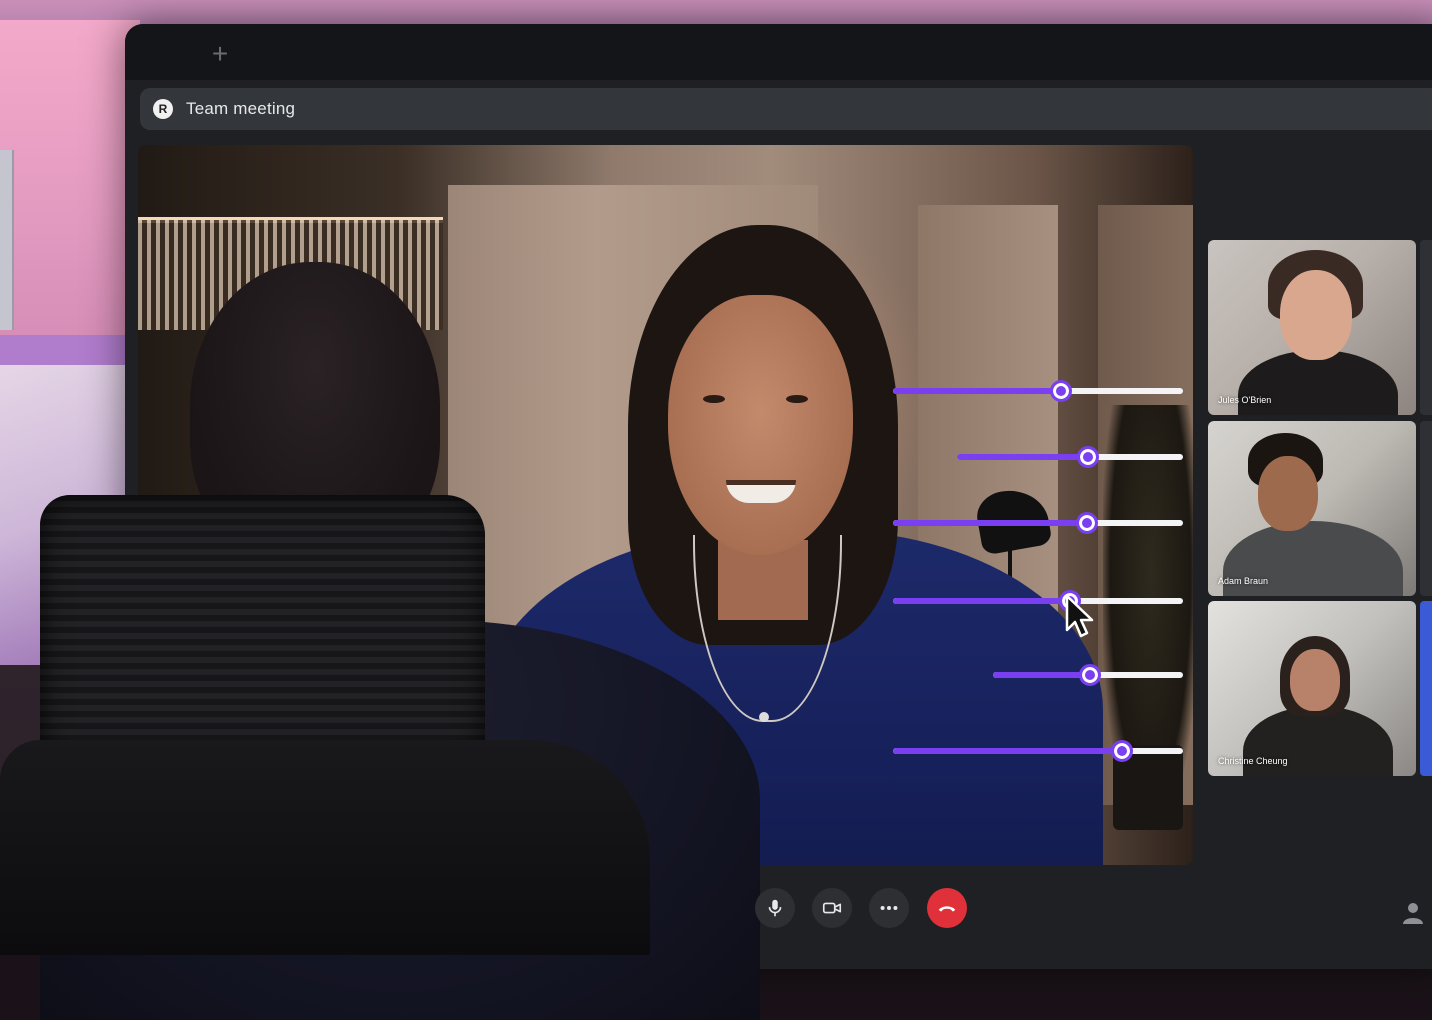  Describe the element at coordinates (1079, 616) in the screenshot. I see `mouse-cursor-icon` at that location.